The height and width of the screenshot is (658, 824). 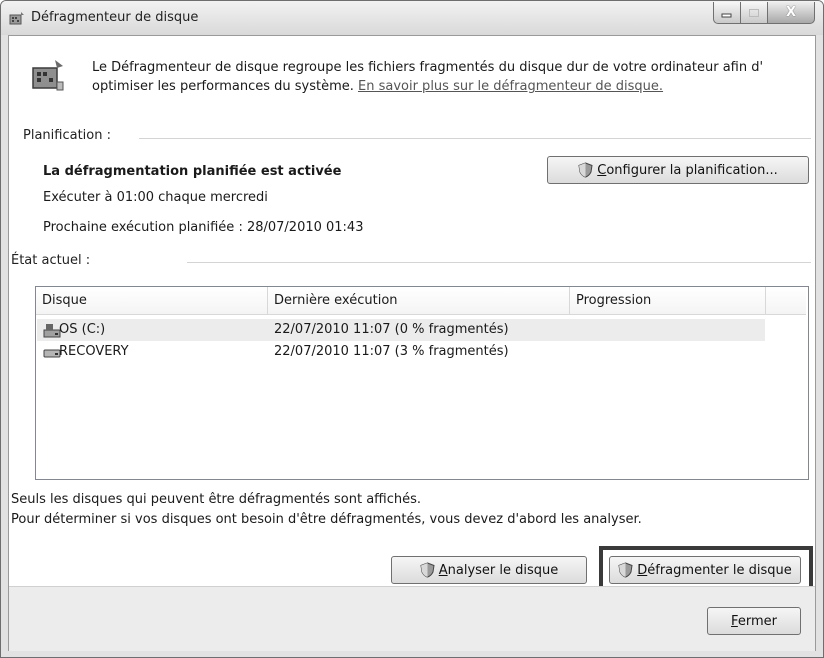 I want to click on defragment-disk-label: Défragmenter le disque, so click(x=714, y=570).